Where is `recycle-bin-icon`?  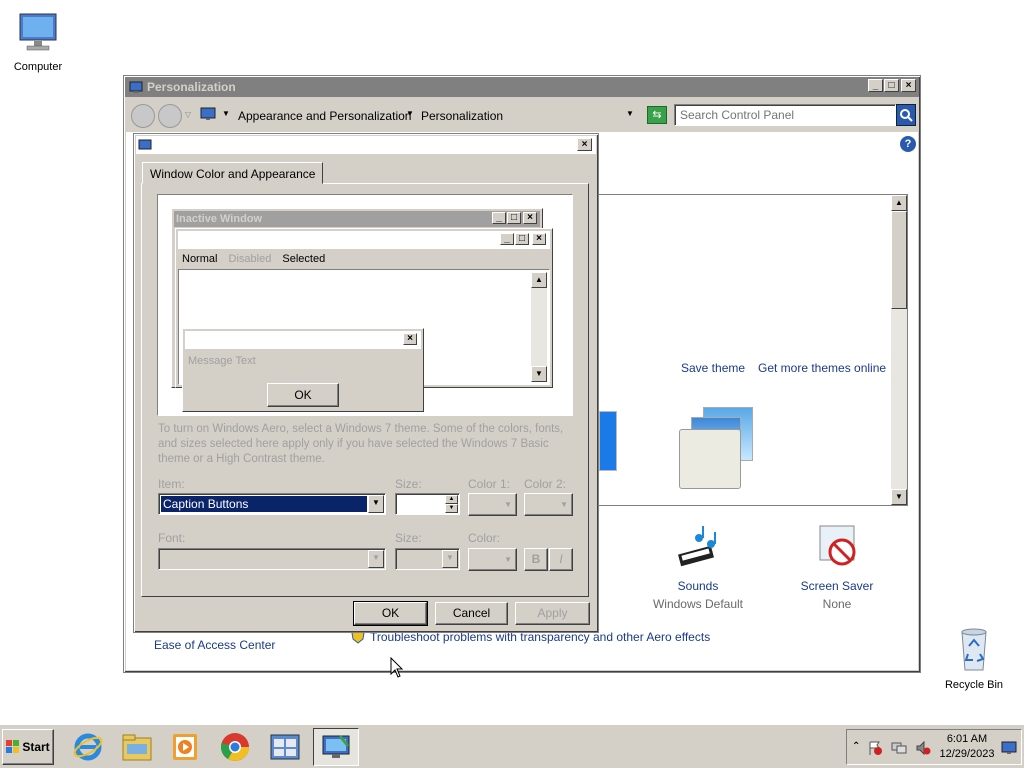 recycle-bin-icon is located at coordinates (974, 649).